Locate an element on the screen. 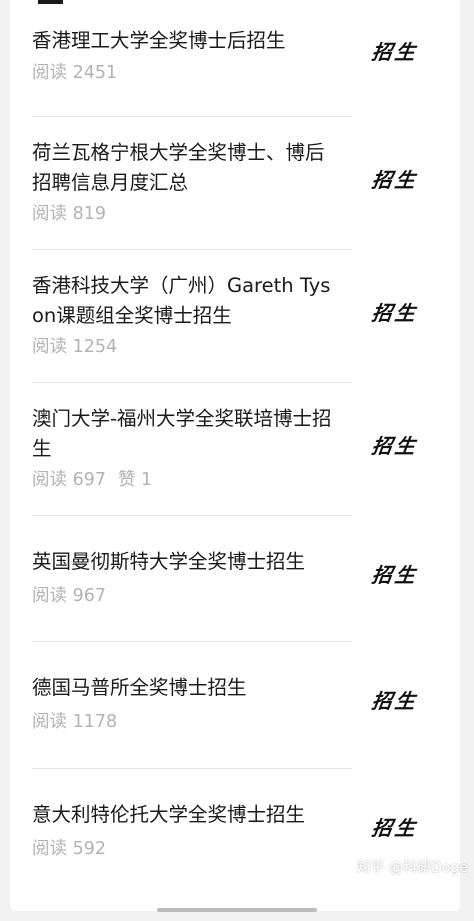  article-meta: 阅读 1254 is located at coordinates (74, 347).